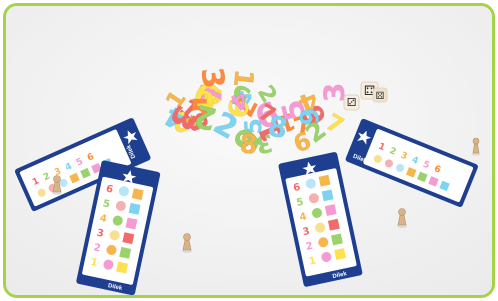 The width and height of the screenshot is (498, 301). Describe the element at coordinates (249, 145) in the screenshot. I see `number-piece: 8` at that location.